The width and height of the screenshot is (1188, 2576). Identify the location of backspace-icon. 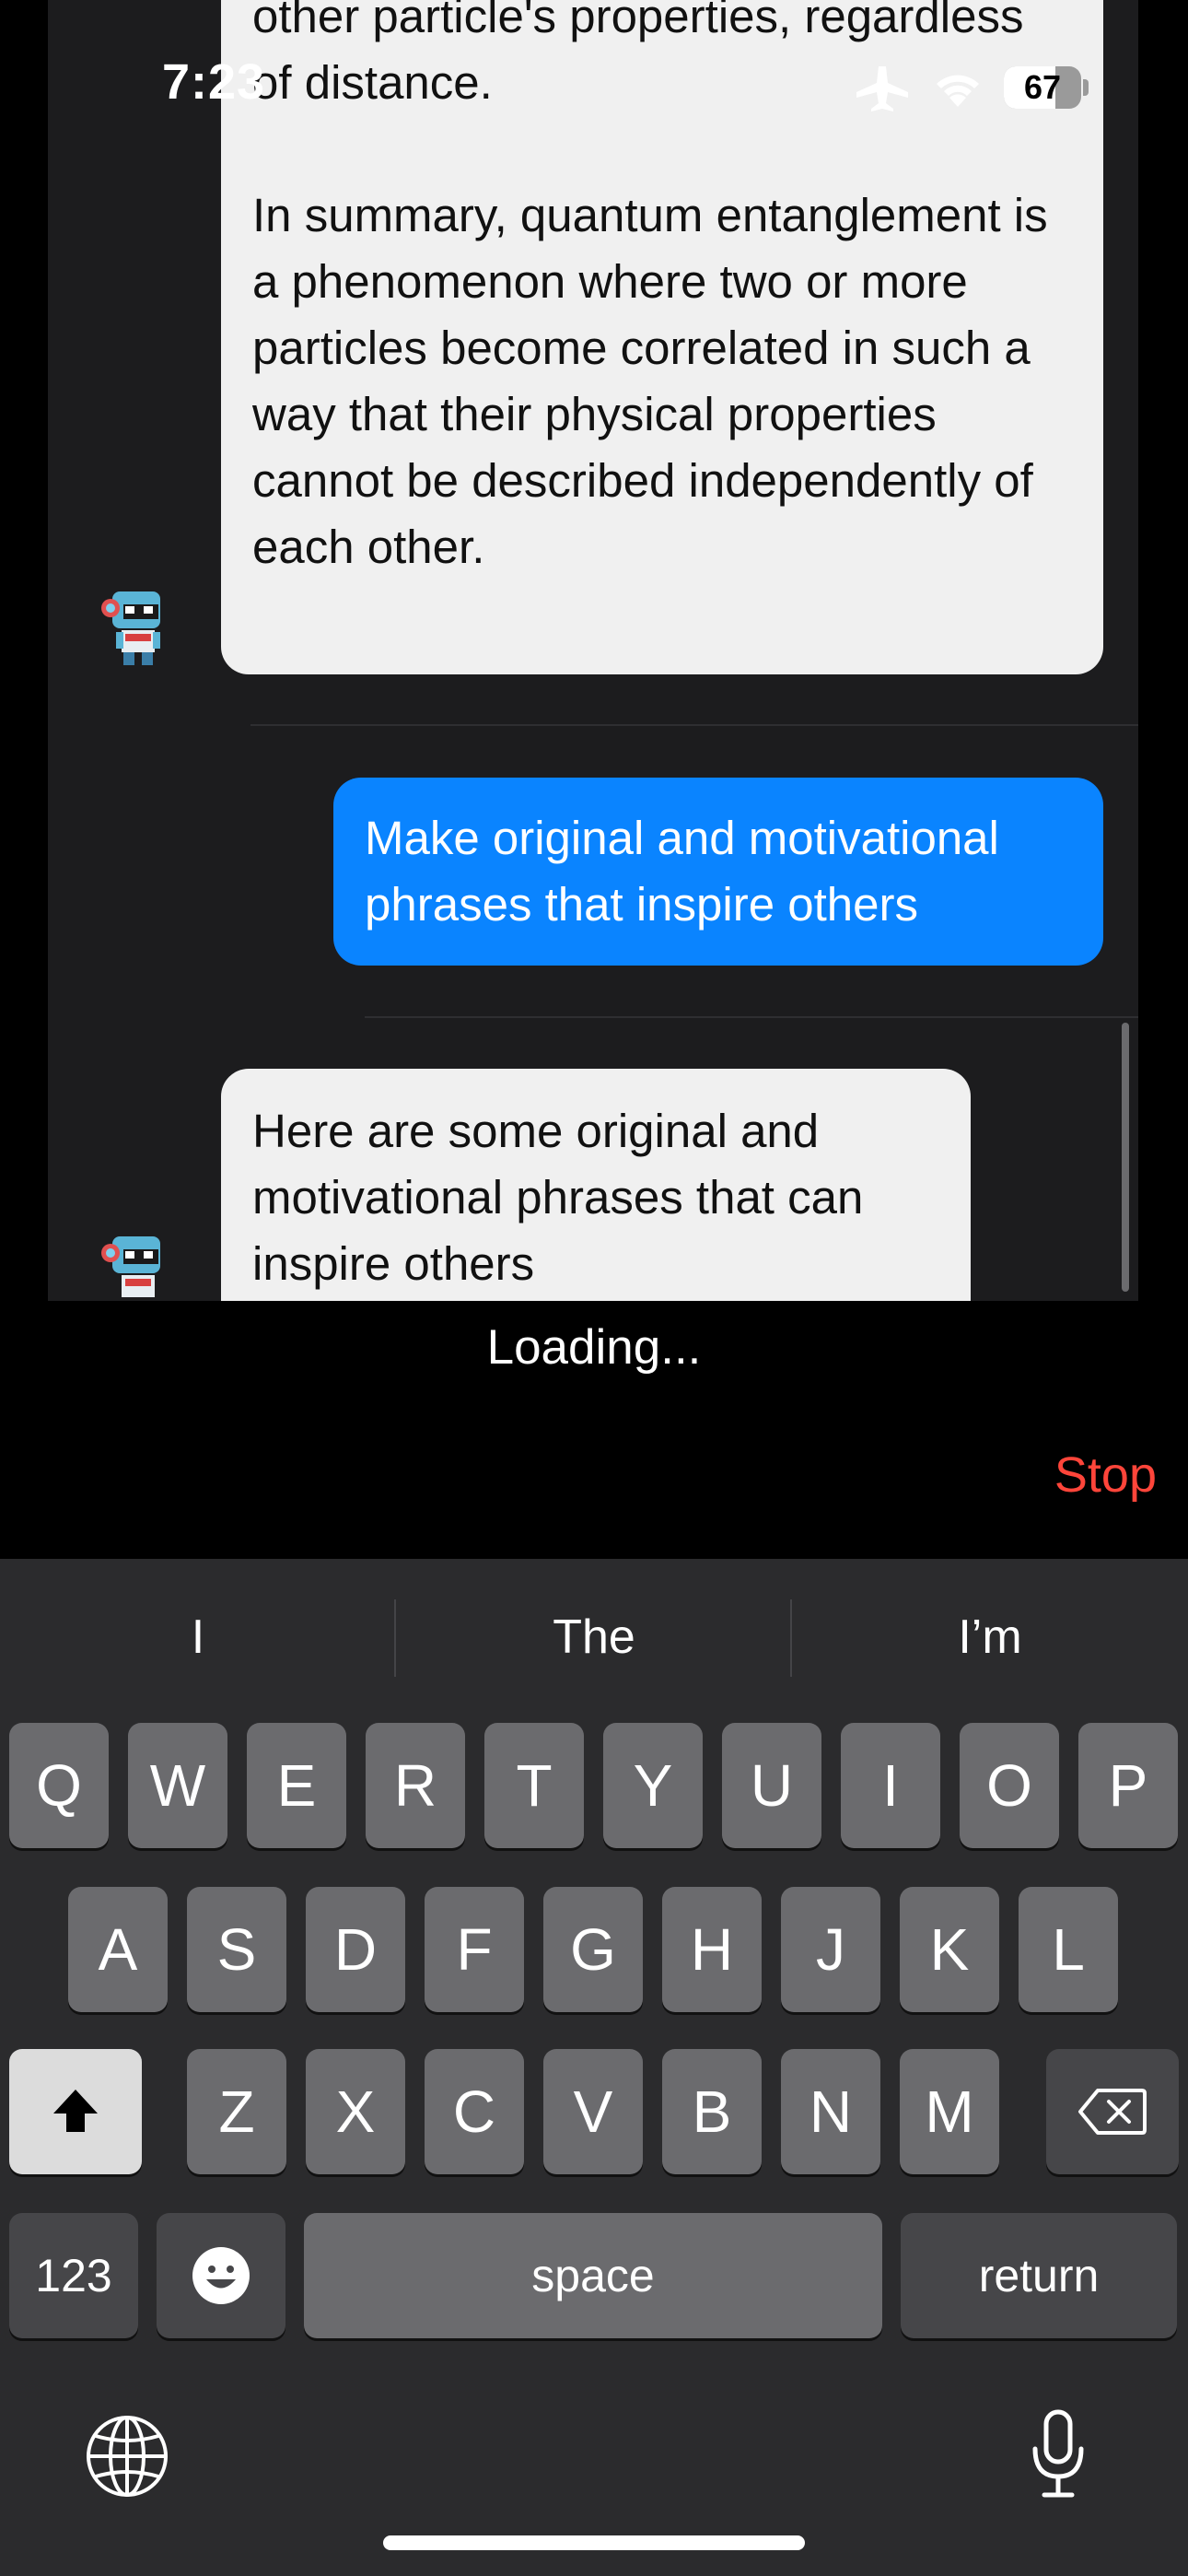
(1112, 2112).